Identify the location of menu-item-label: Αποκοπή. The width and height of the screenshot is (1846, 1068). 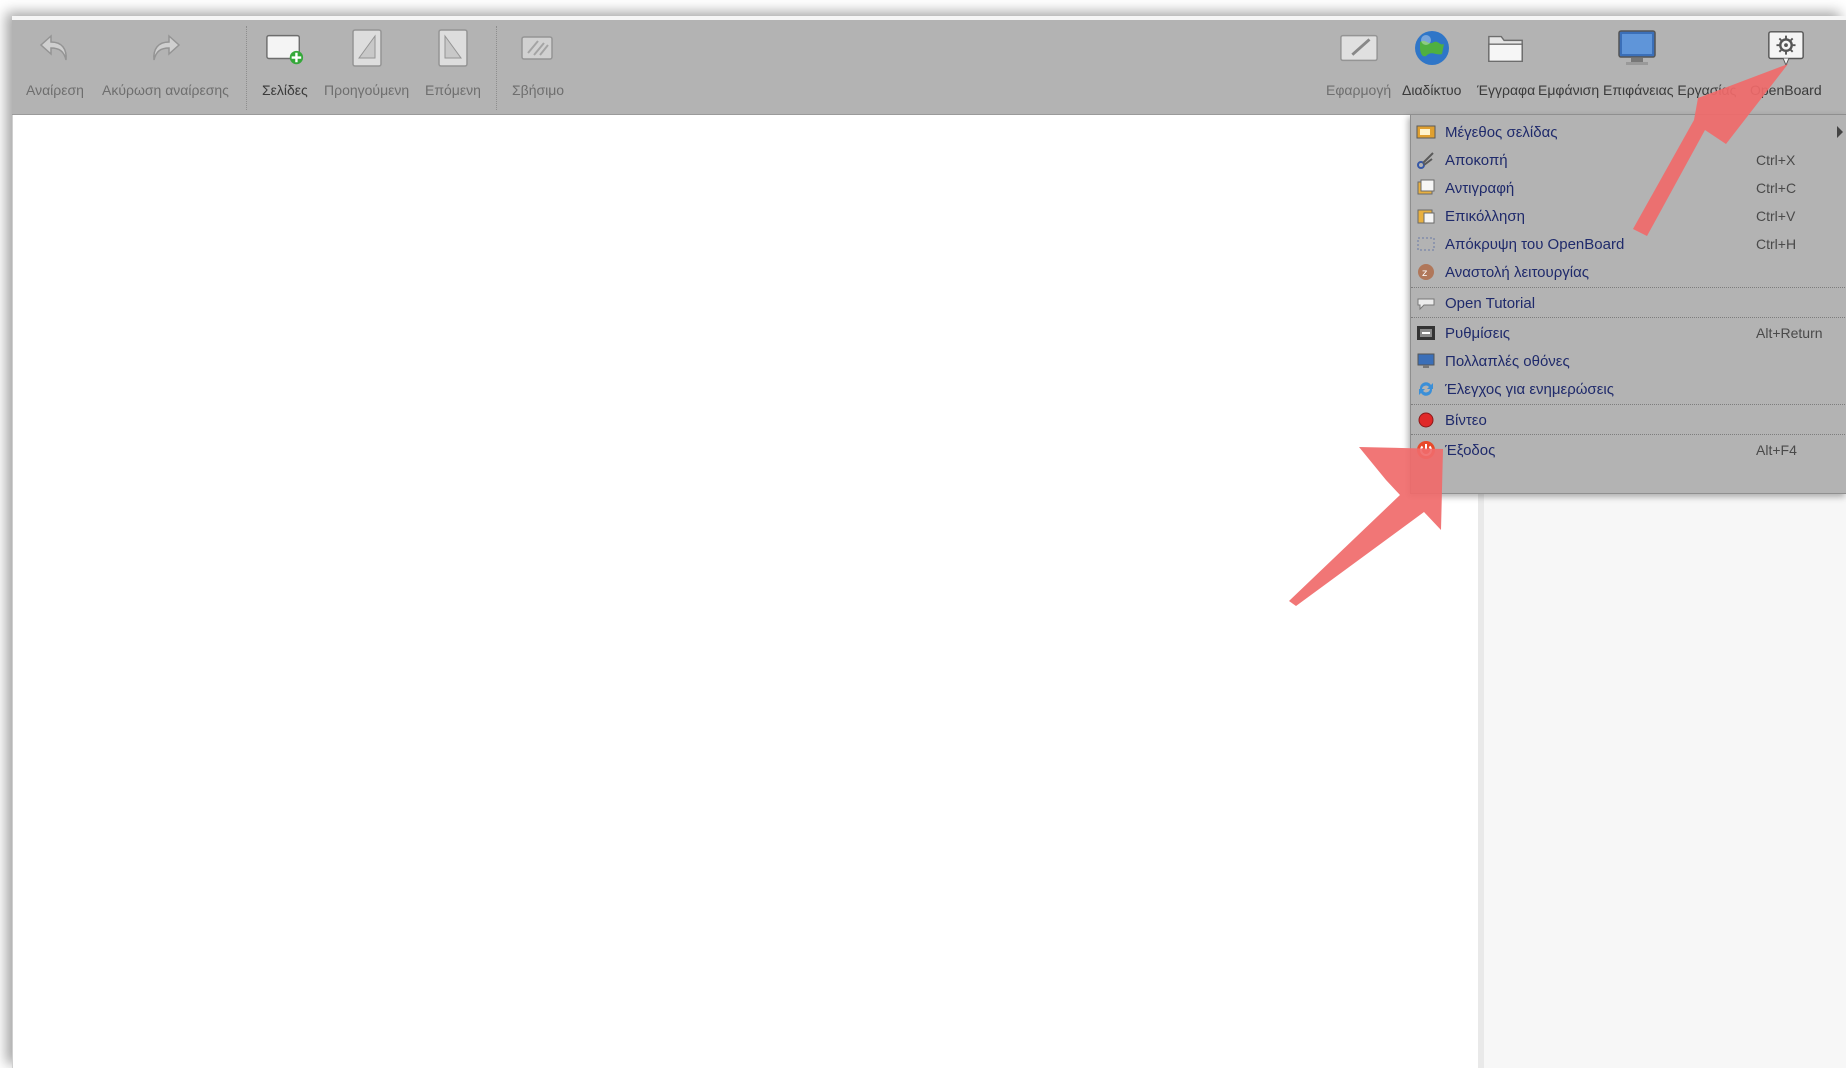
(1476, 160).